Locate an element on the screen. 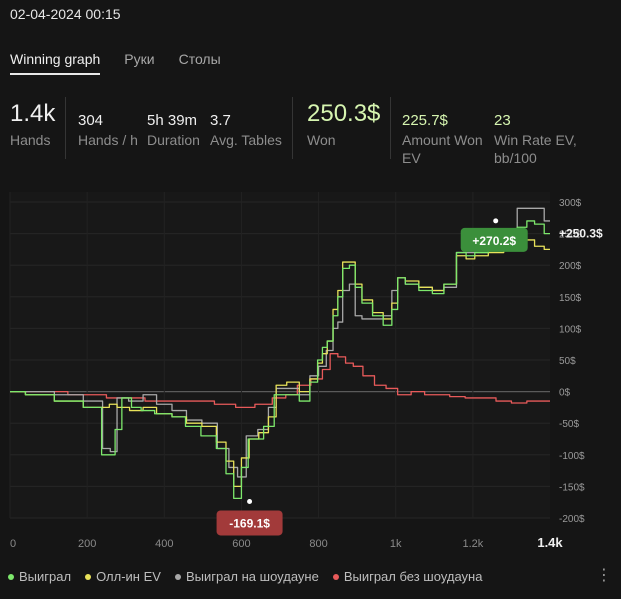 The width and height of the screenshot is (621, 599). legend-dot-won is located at coordinates (11, 576).